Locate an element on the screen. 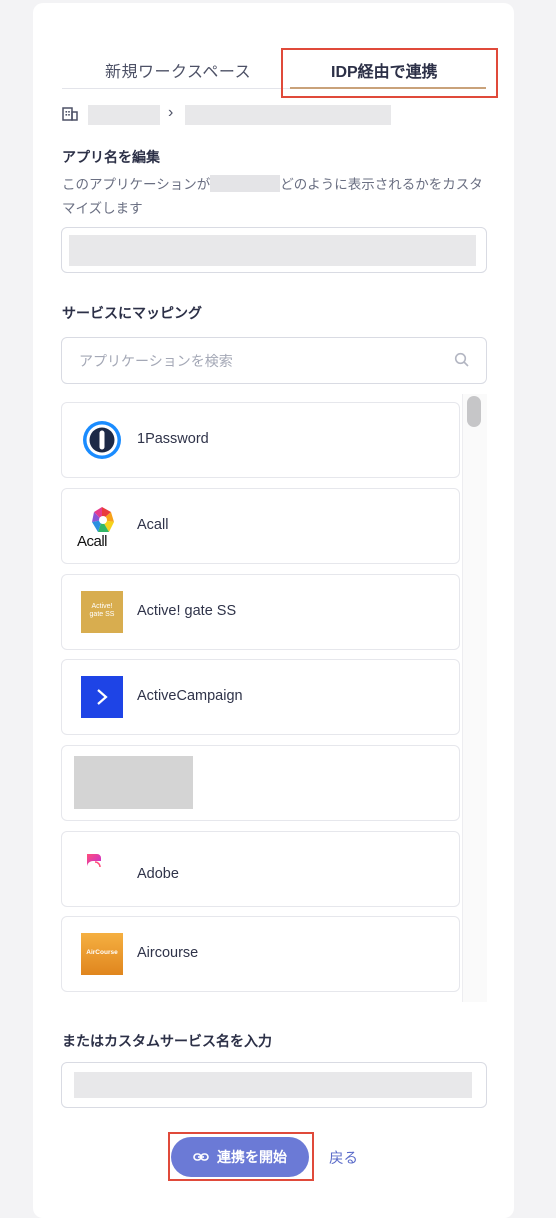 This screenshot has width=556, height=1218. highlight-box-start is located at coordinates (241, 1156).